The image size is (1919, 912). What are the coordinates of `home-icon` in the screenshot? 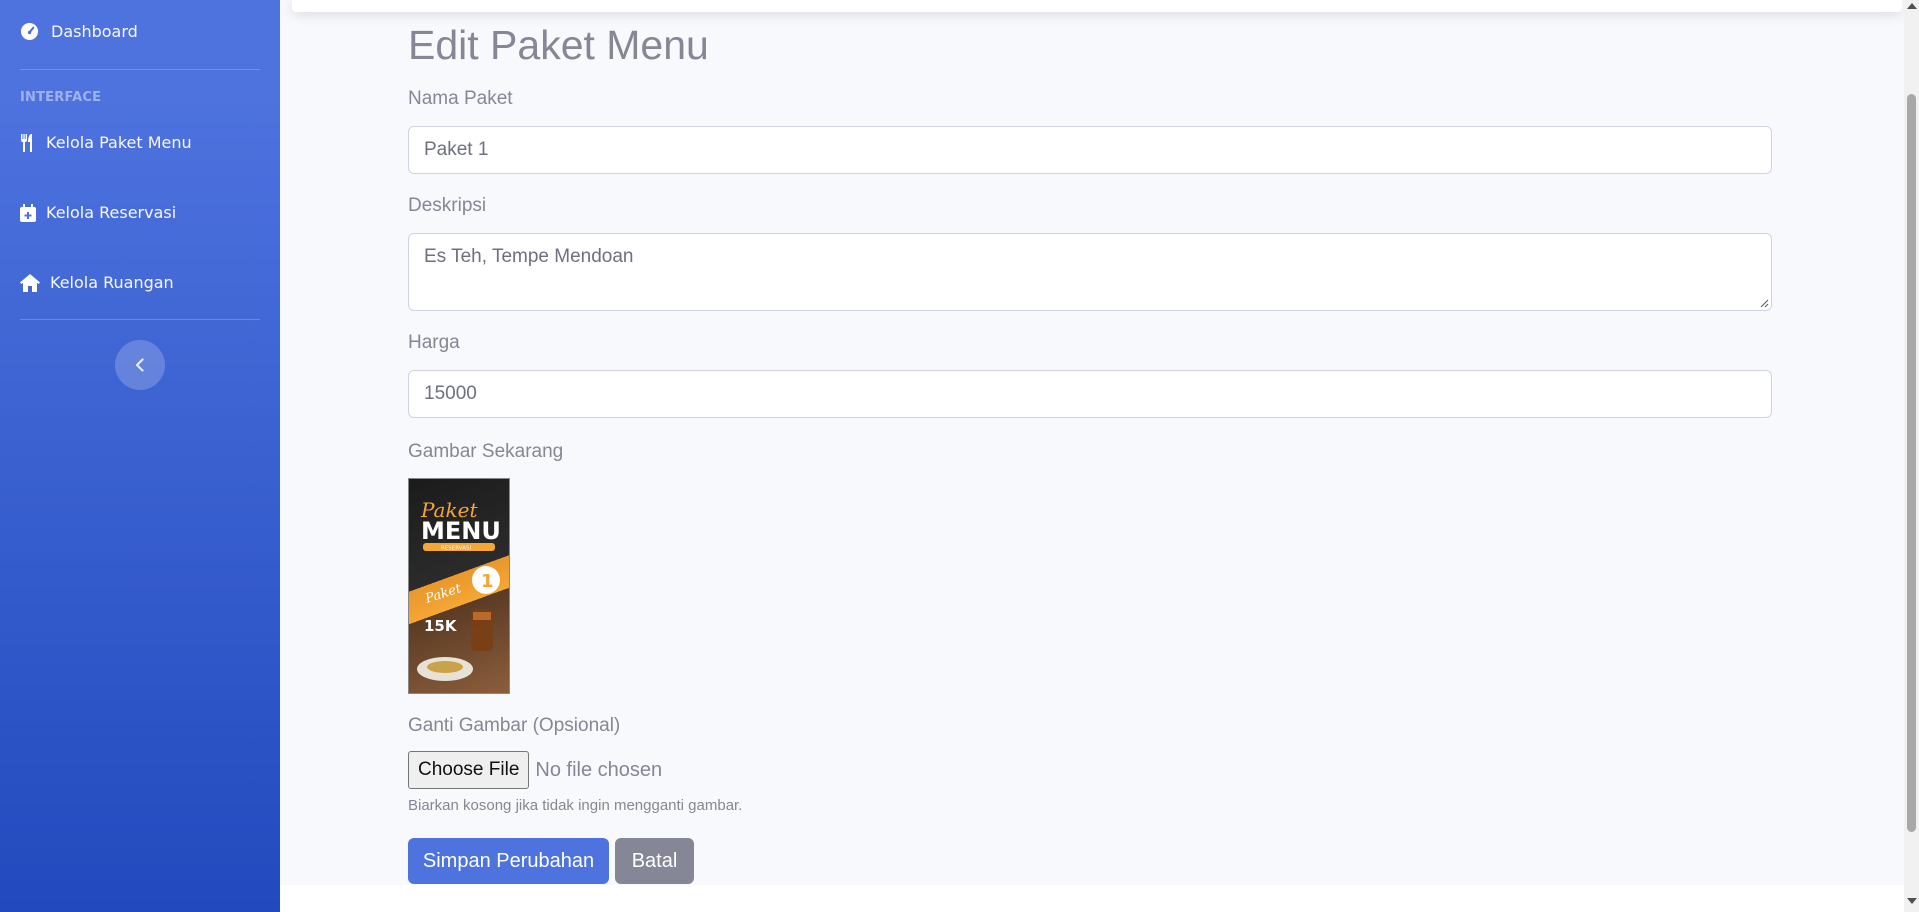 It's located at (30, 282).